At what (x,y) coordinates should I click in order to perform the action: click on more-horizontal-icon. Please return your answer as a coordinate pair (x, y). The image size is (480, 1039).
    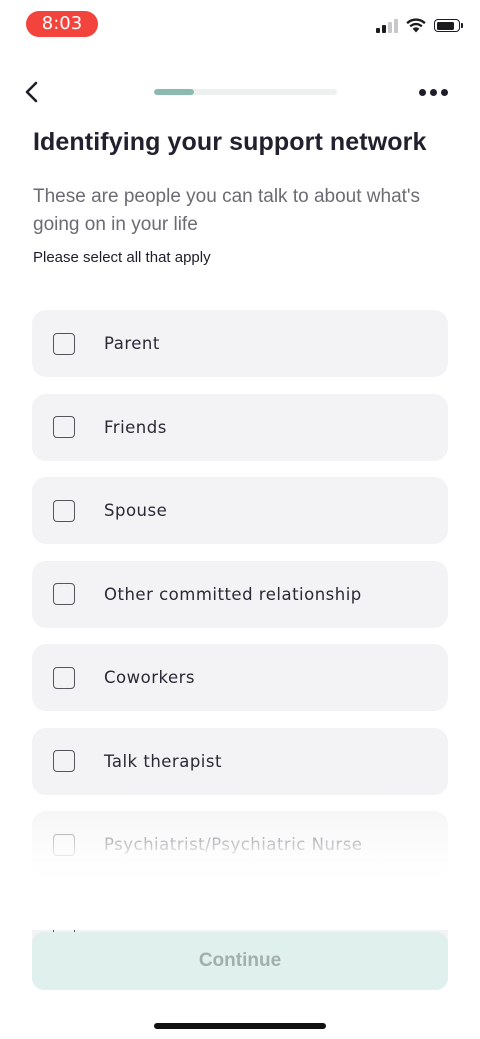
    Looking at the image, I should click on (422, 92).